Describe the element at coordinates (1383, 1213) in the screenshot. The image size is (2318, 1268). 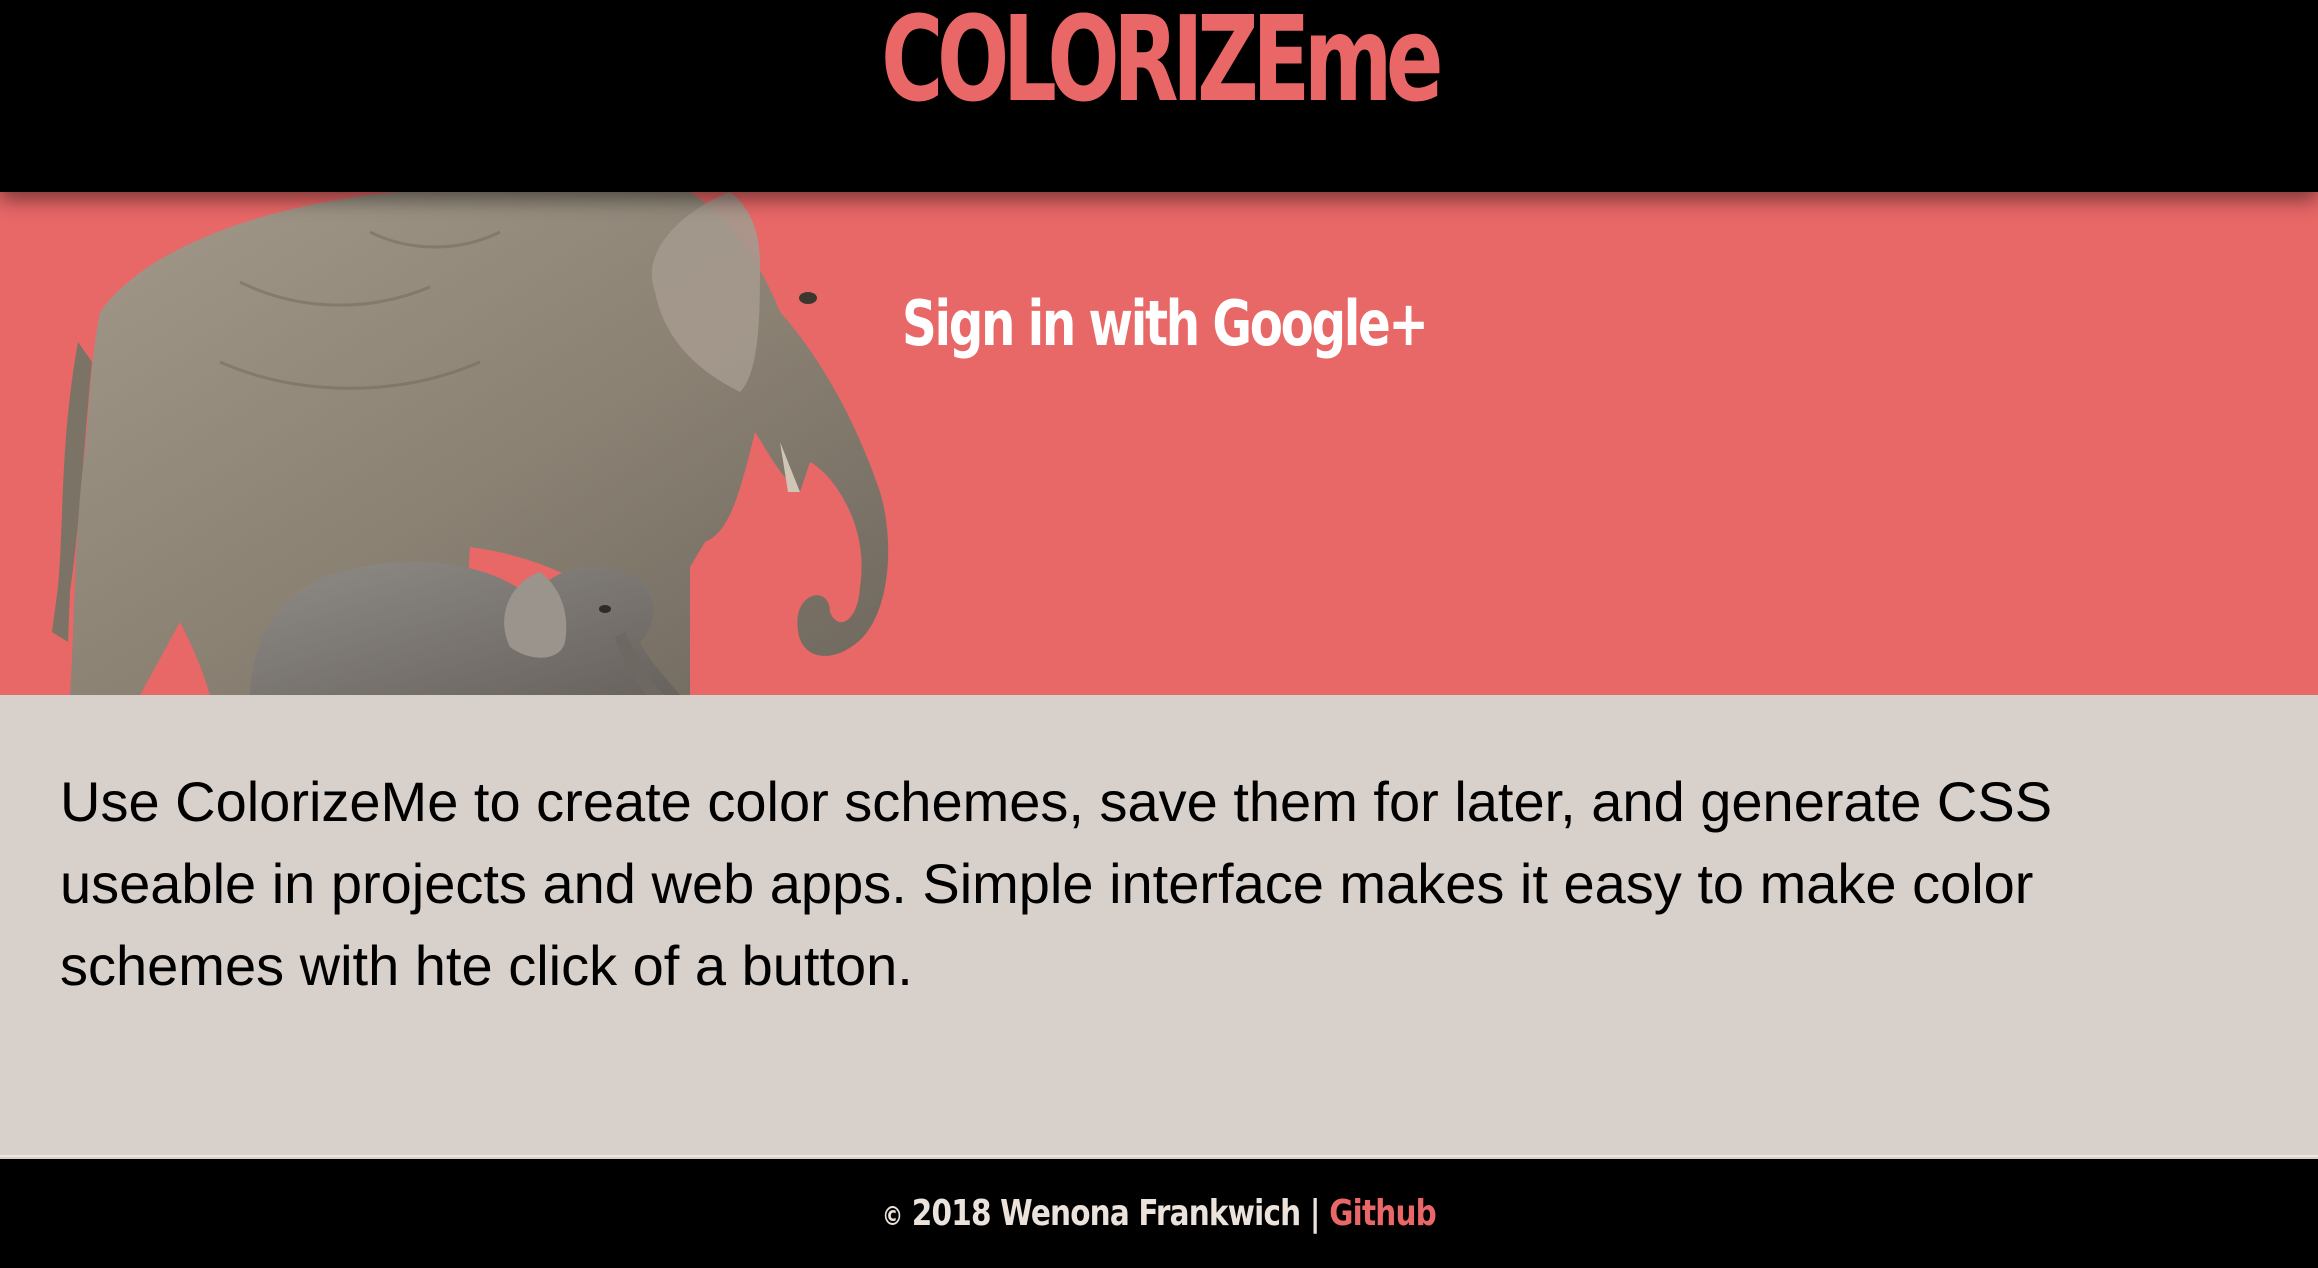
I see `github-link: Github` at that location.